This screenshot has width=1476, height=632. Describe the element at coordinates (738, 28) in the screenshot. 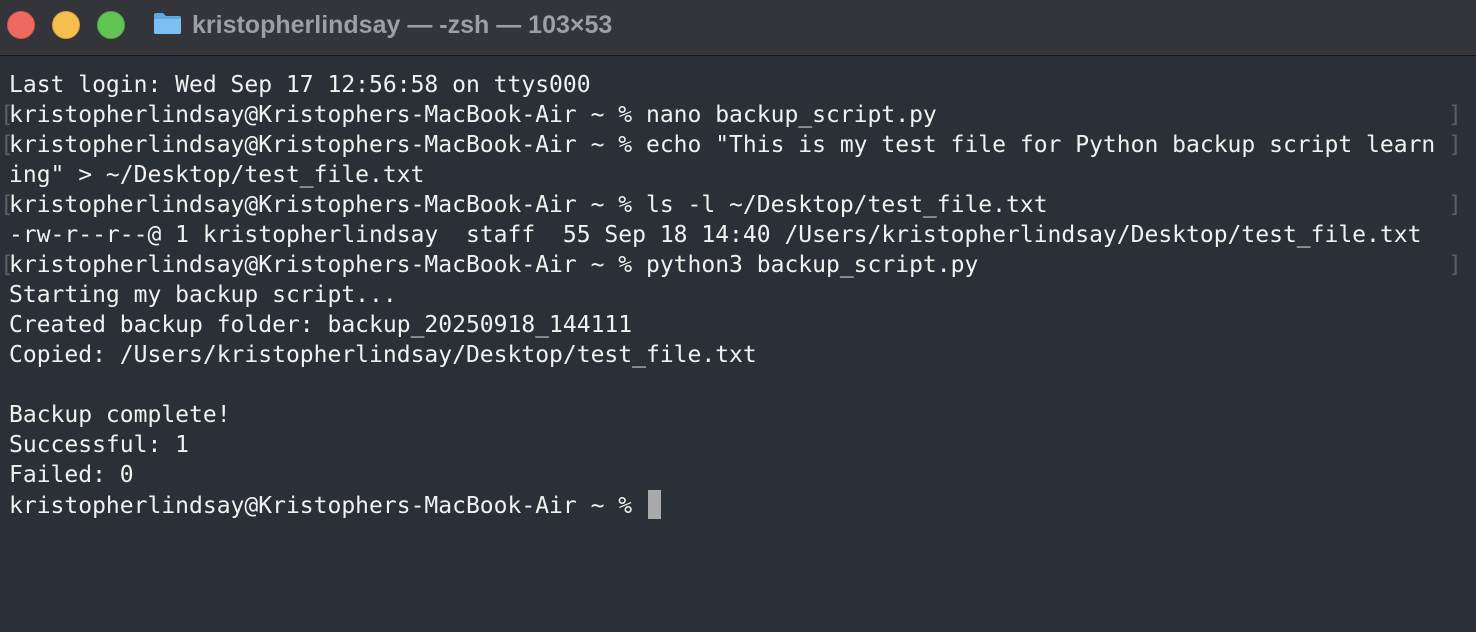

I see `title-bar: kristopherlindsay — -zsh — 103×53` at that location.